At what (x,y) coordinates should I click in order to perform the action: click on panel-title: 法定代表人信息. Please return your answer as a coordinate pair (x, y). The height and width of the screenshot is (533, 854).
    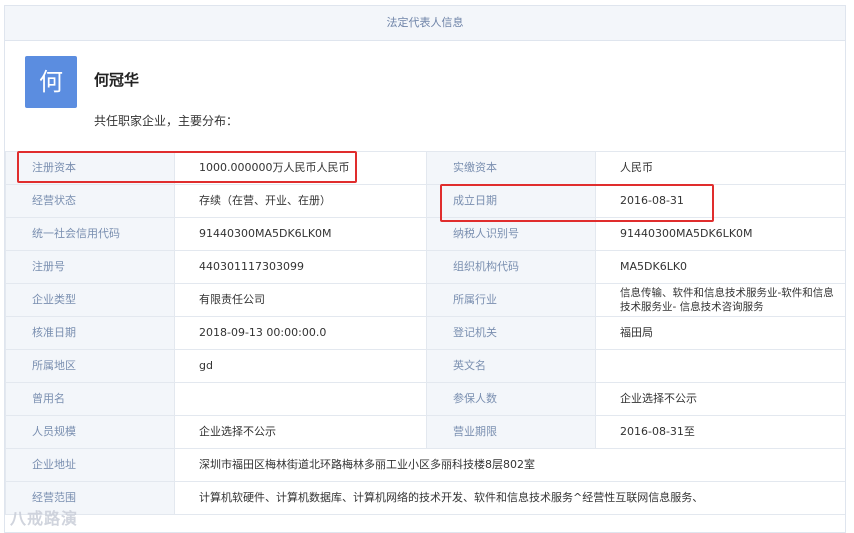
    Looking at the image, I should click on (425, 23).